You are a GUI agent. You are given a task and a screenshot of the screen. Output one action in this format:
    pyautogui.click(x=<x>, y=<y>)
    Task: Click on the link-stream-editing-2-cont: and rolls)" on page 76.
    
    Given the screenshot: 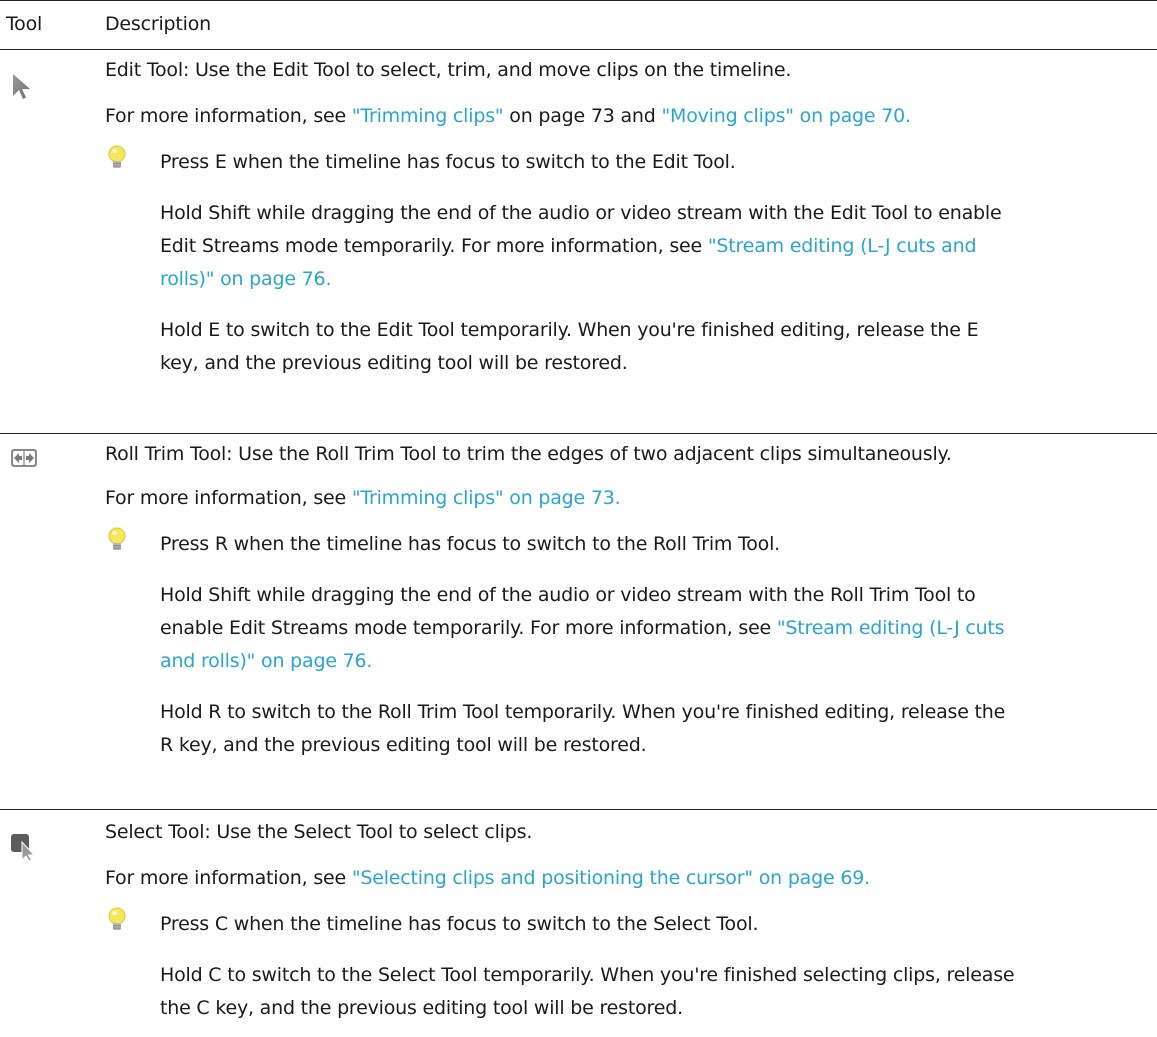 What is the action you would take?
    pyautogui.click(x=266, y=661)
    